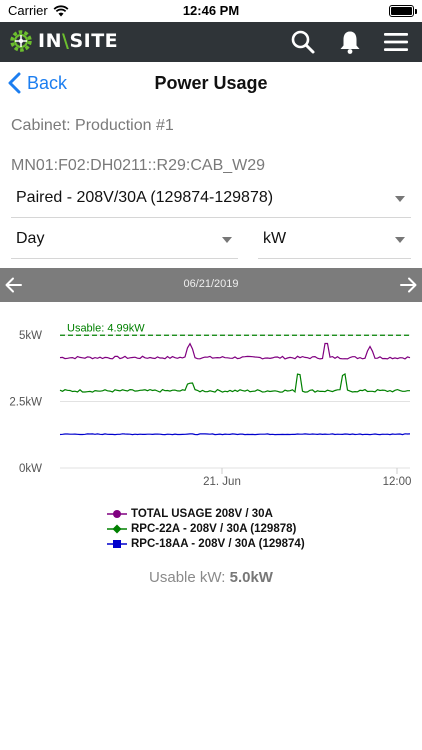 The image size is (422, 750). Describe the element at coordinates (92, 125) in the screenshot. I see `cabinet-label: Cabinet: Production #1` at that location.